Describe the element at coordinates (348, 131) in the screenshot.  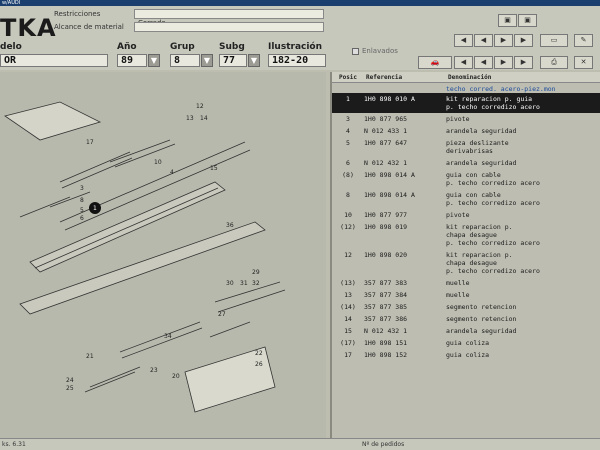
I see `cell-posic: 4` at that location.